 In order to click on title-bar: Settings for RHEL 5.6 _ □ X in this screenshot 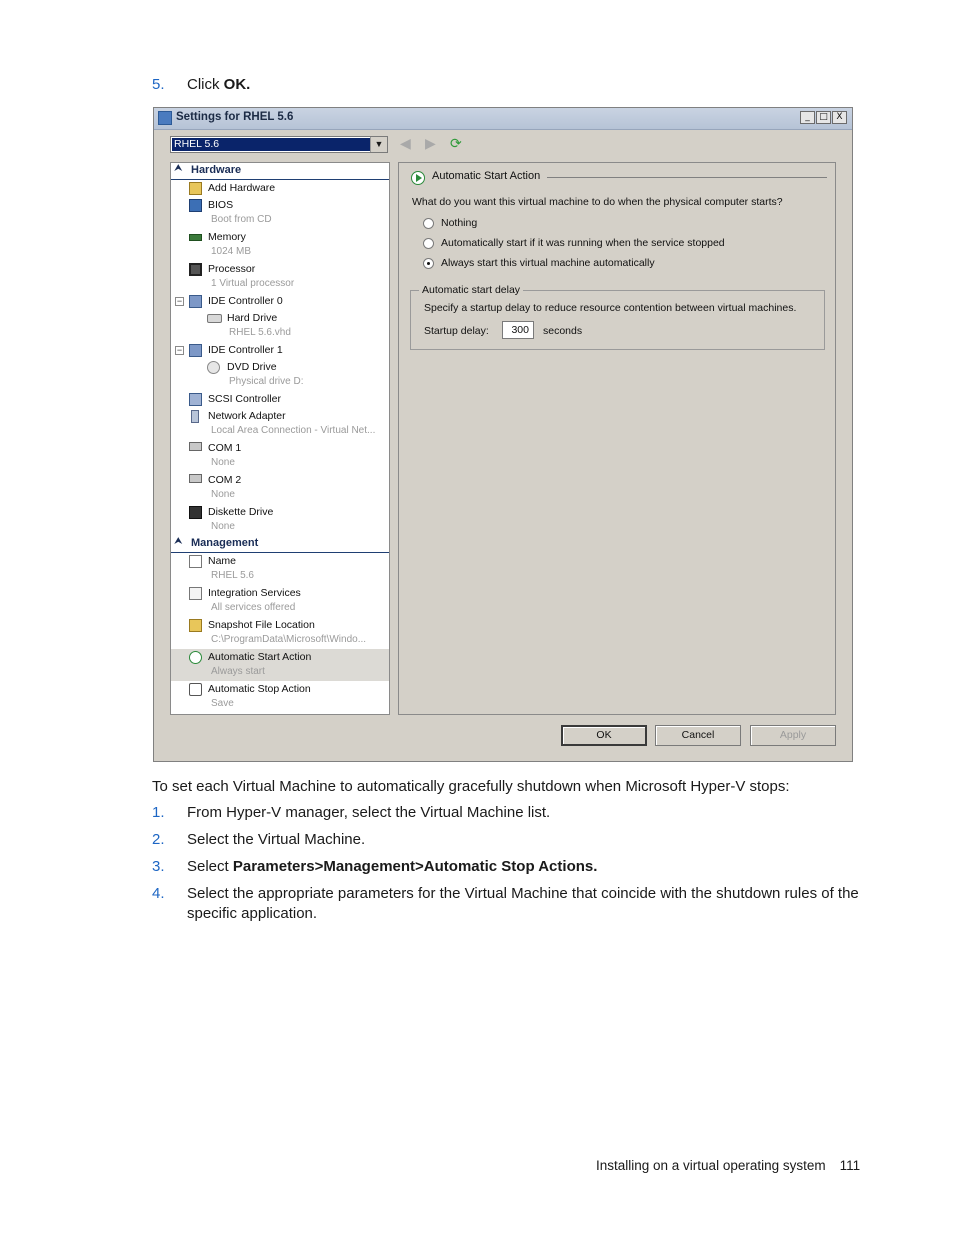, I will do `click(503, 119)`.